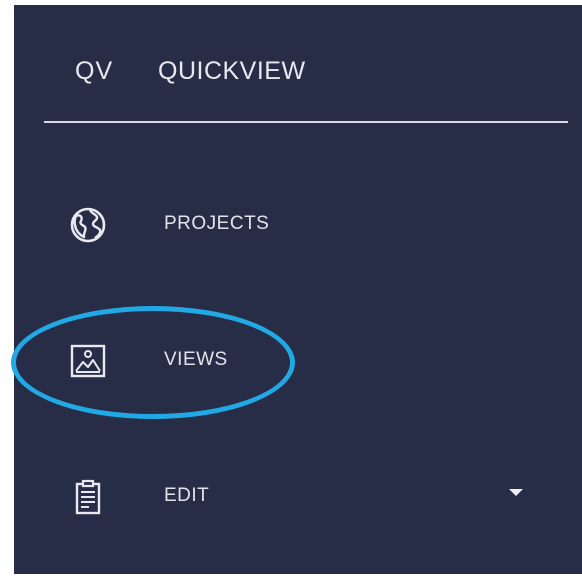 The width and height of the screenshot is (582, 579). Describe the element at coordinates (298, 225) in the screenshot. I see `sidebar-item-projects: PROJECTS` at that location.